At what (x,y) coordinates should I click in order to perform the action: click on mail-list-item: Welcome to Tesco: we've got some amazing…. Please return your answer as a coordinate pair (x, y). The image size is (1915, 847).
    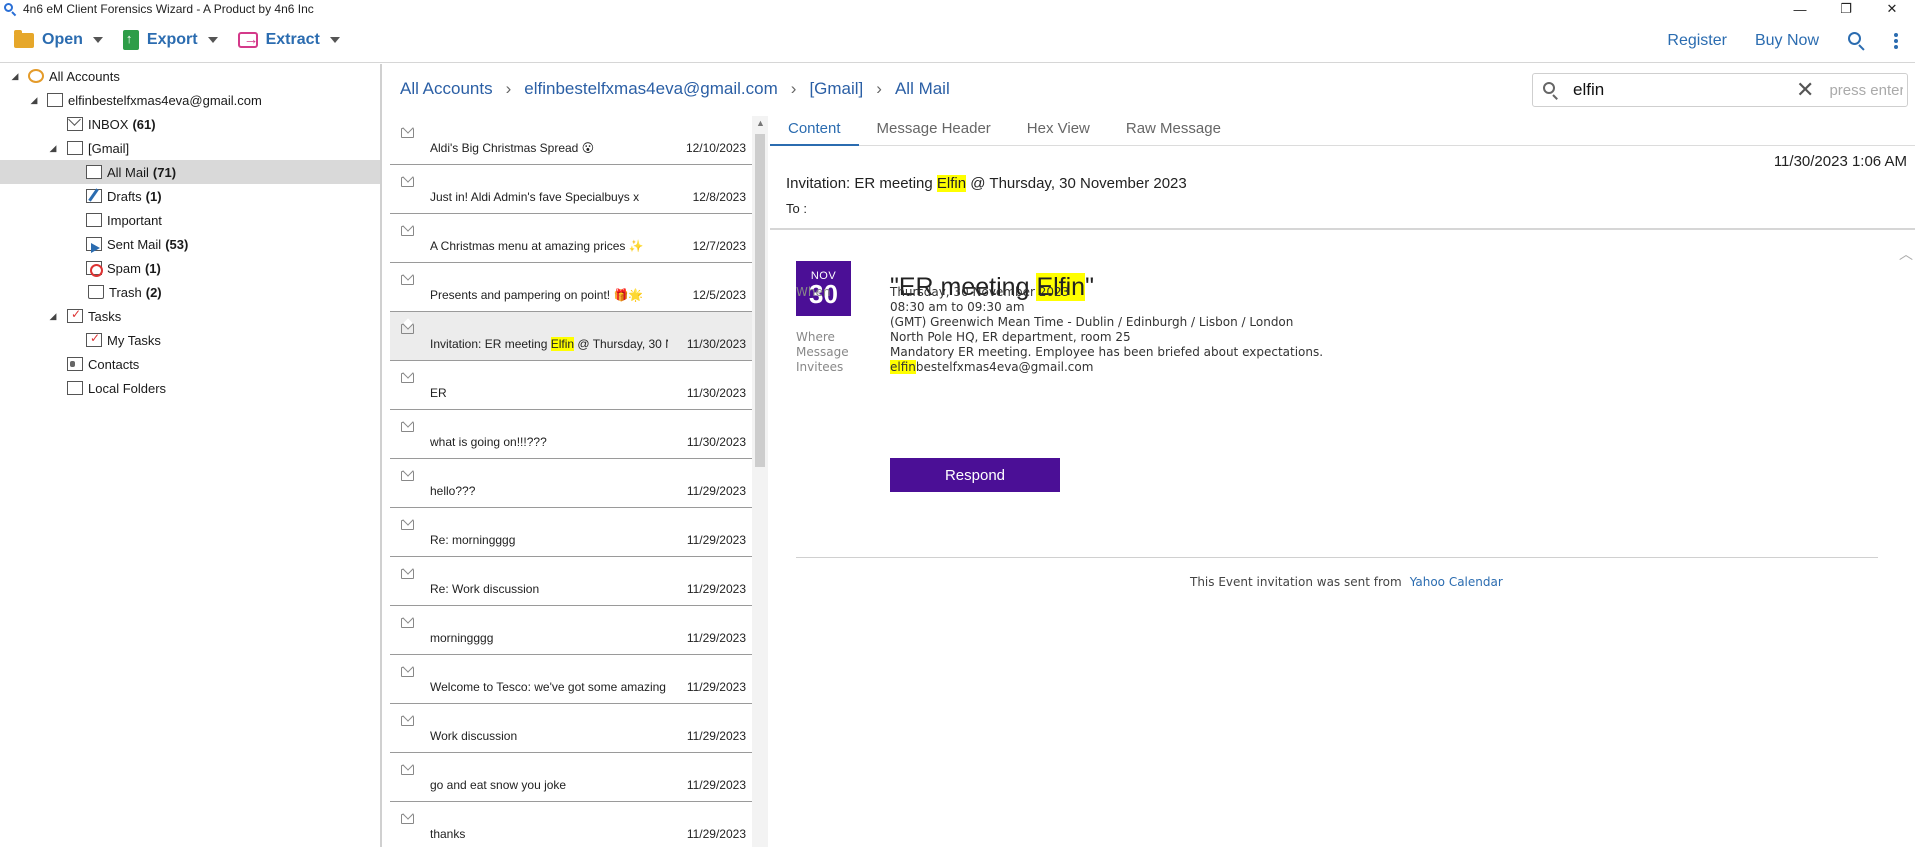
    Looking at the image, I should click on (571, 679).